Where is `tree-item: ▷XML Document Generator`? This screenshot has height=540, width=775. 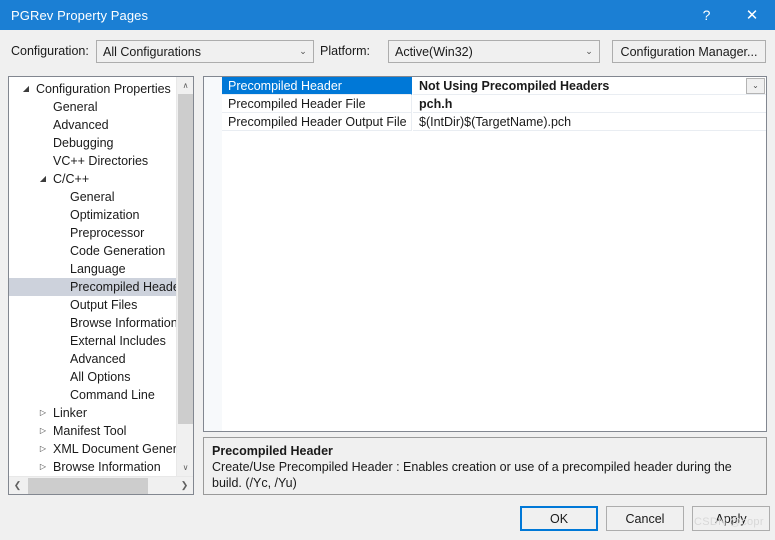
tree-item: ▷XML Document Generator is located at coordinates (92, 449).